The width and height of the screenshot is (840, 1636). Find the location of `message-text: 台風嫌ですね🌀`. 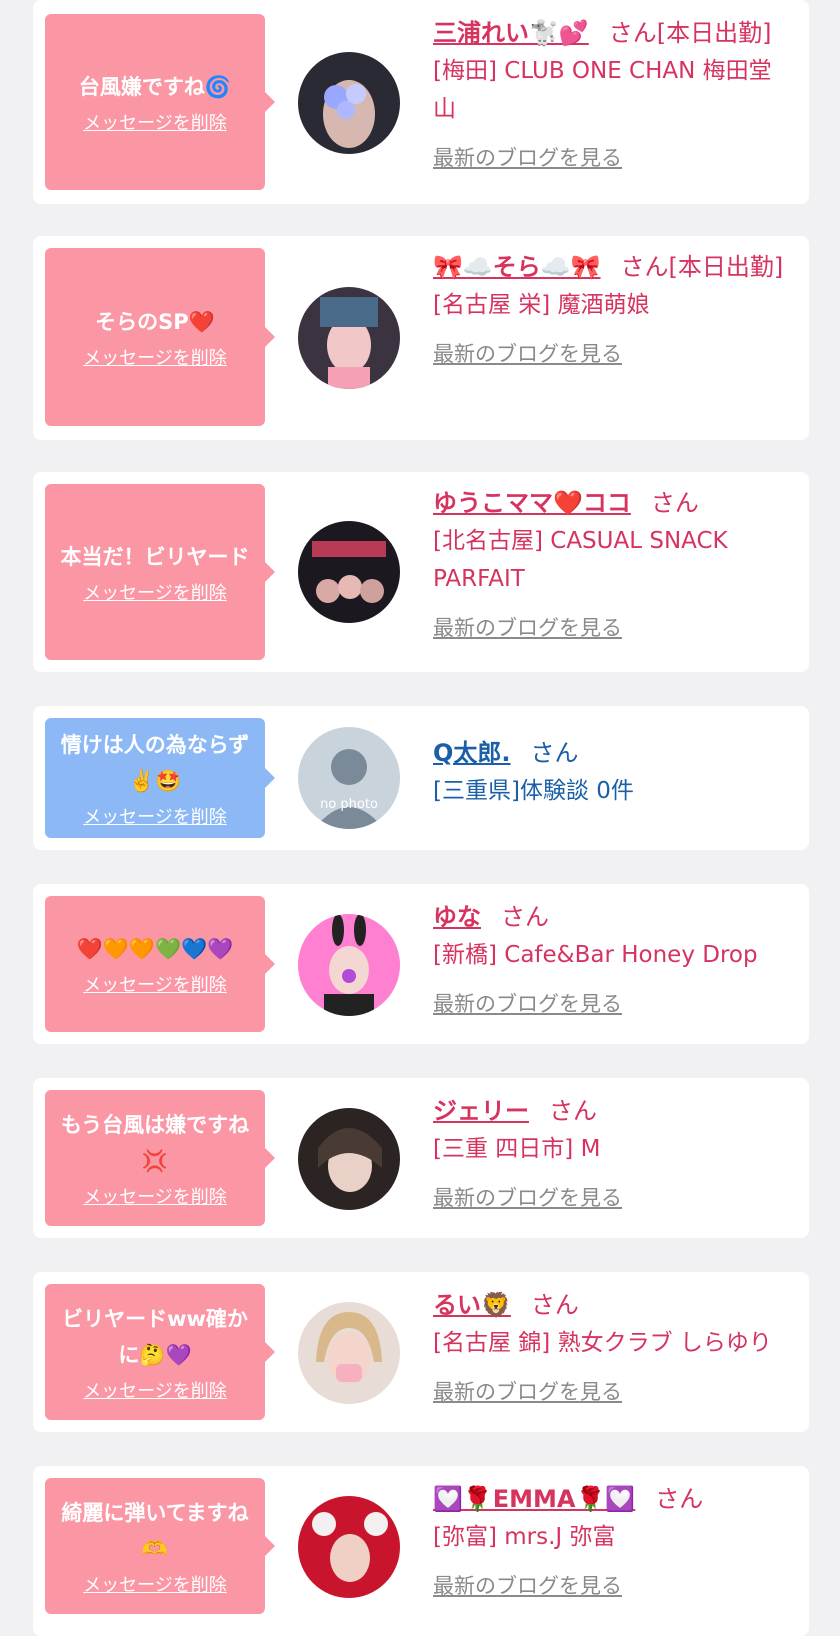

message-text: 台風嫌ですね🌀 is located at coordinates (155, 87).